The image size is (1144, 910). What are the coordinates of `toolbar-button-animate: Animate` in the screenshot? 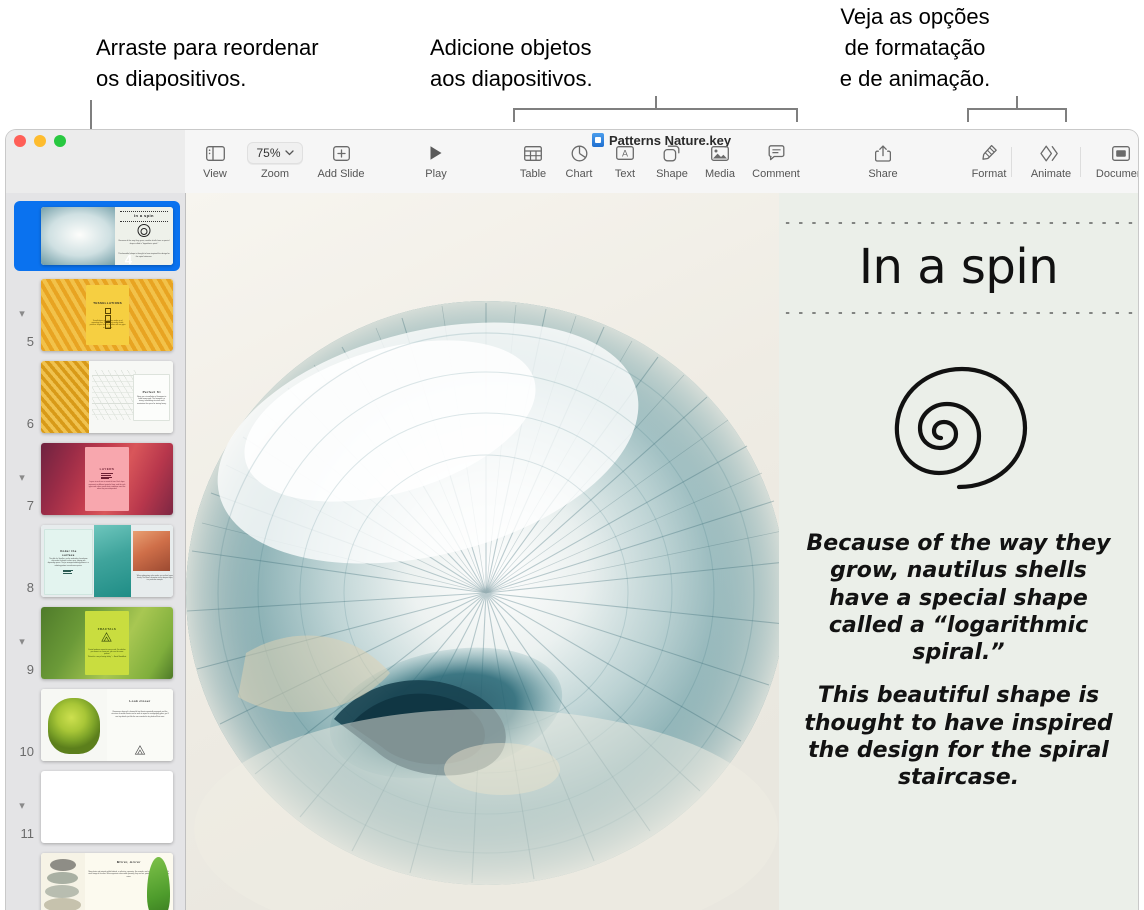 It's located at (1051, 161).